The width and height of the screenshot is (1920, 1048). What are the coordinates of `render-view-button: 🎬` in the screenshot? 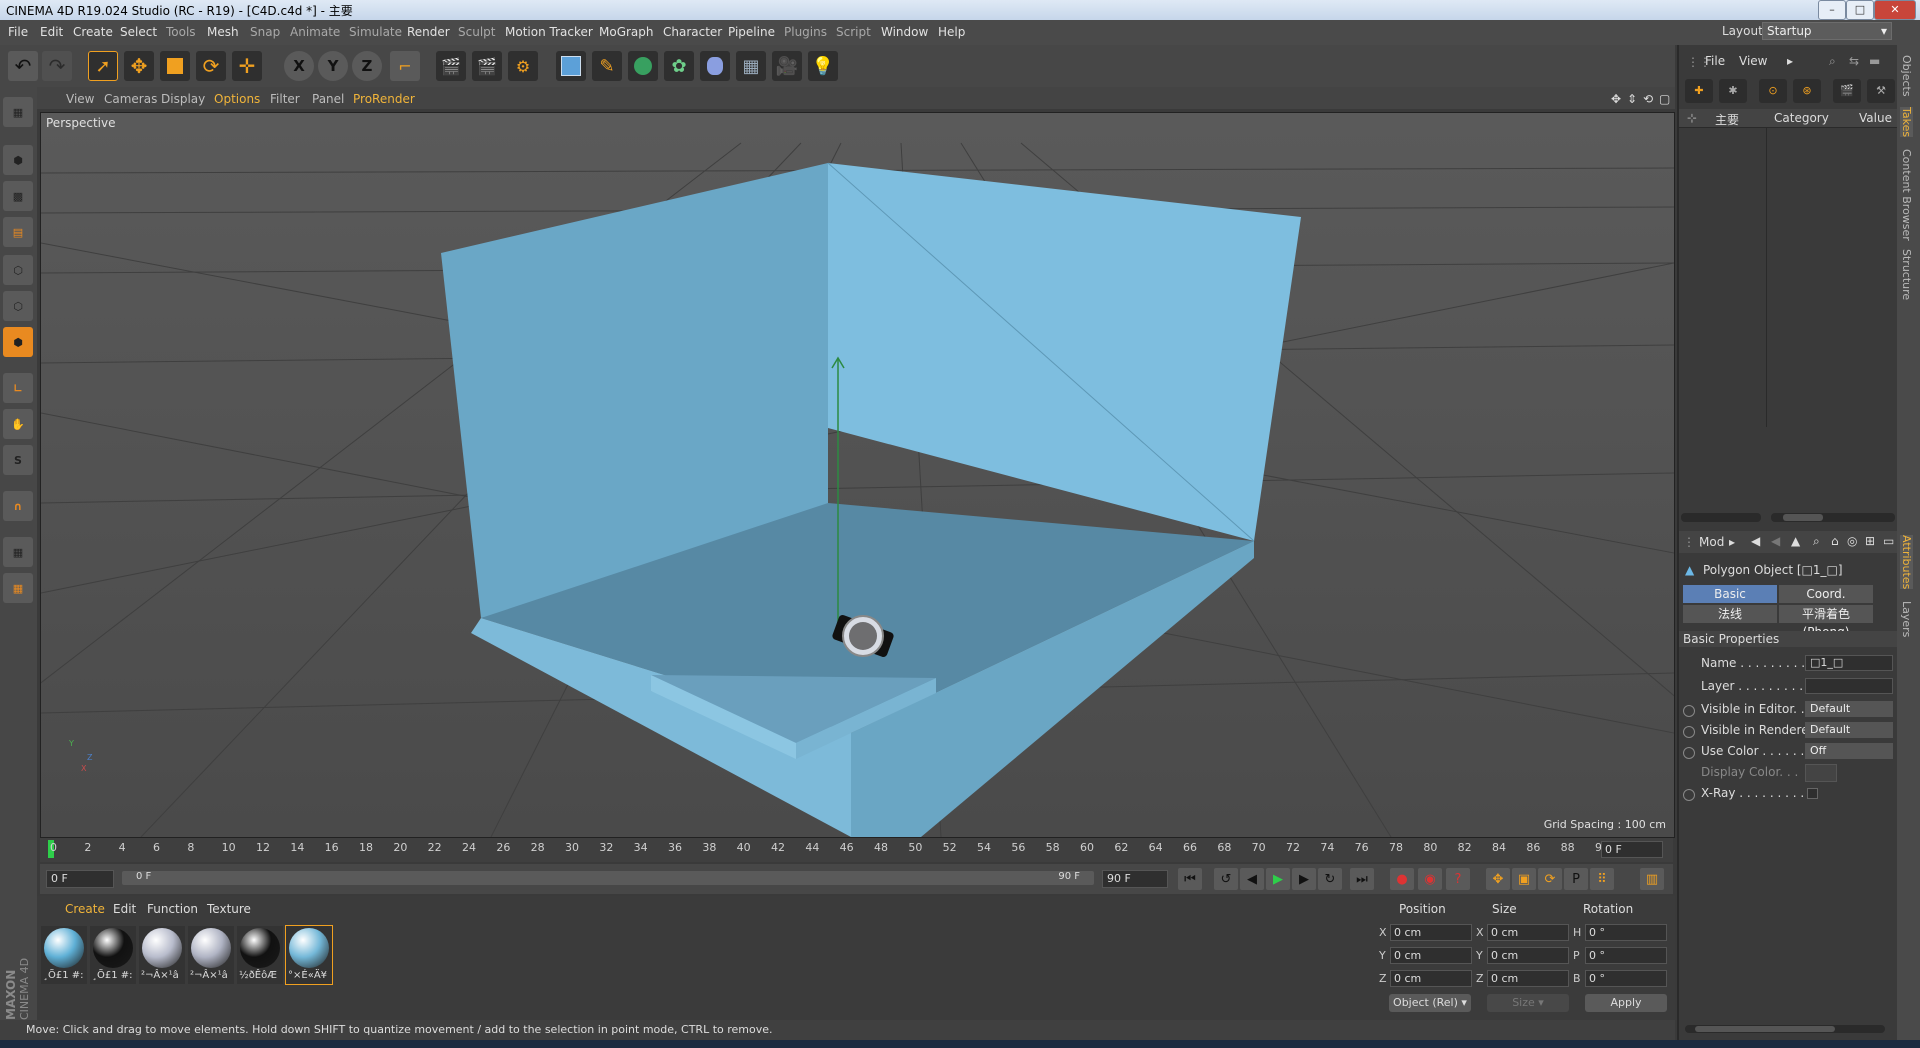 It's located at (451, 66).